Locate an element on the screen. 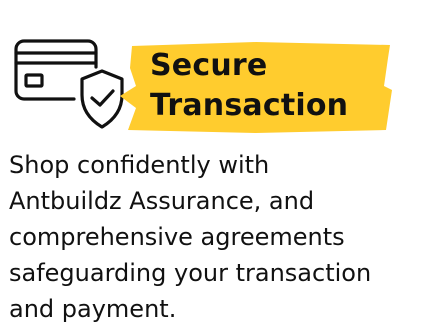 Image resolution: width=429 pixels, height=329 pixels. credit-card-shield-check-icon is located at coordinates (69, 84).